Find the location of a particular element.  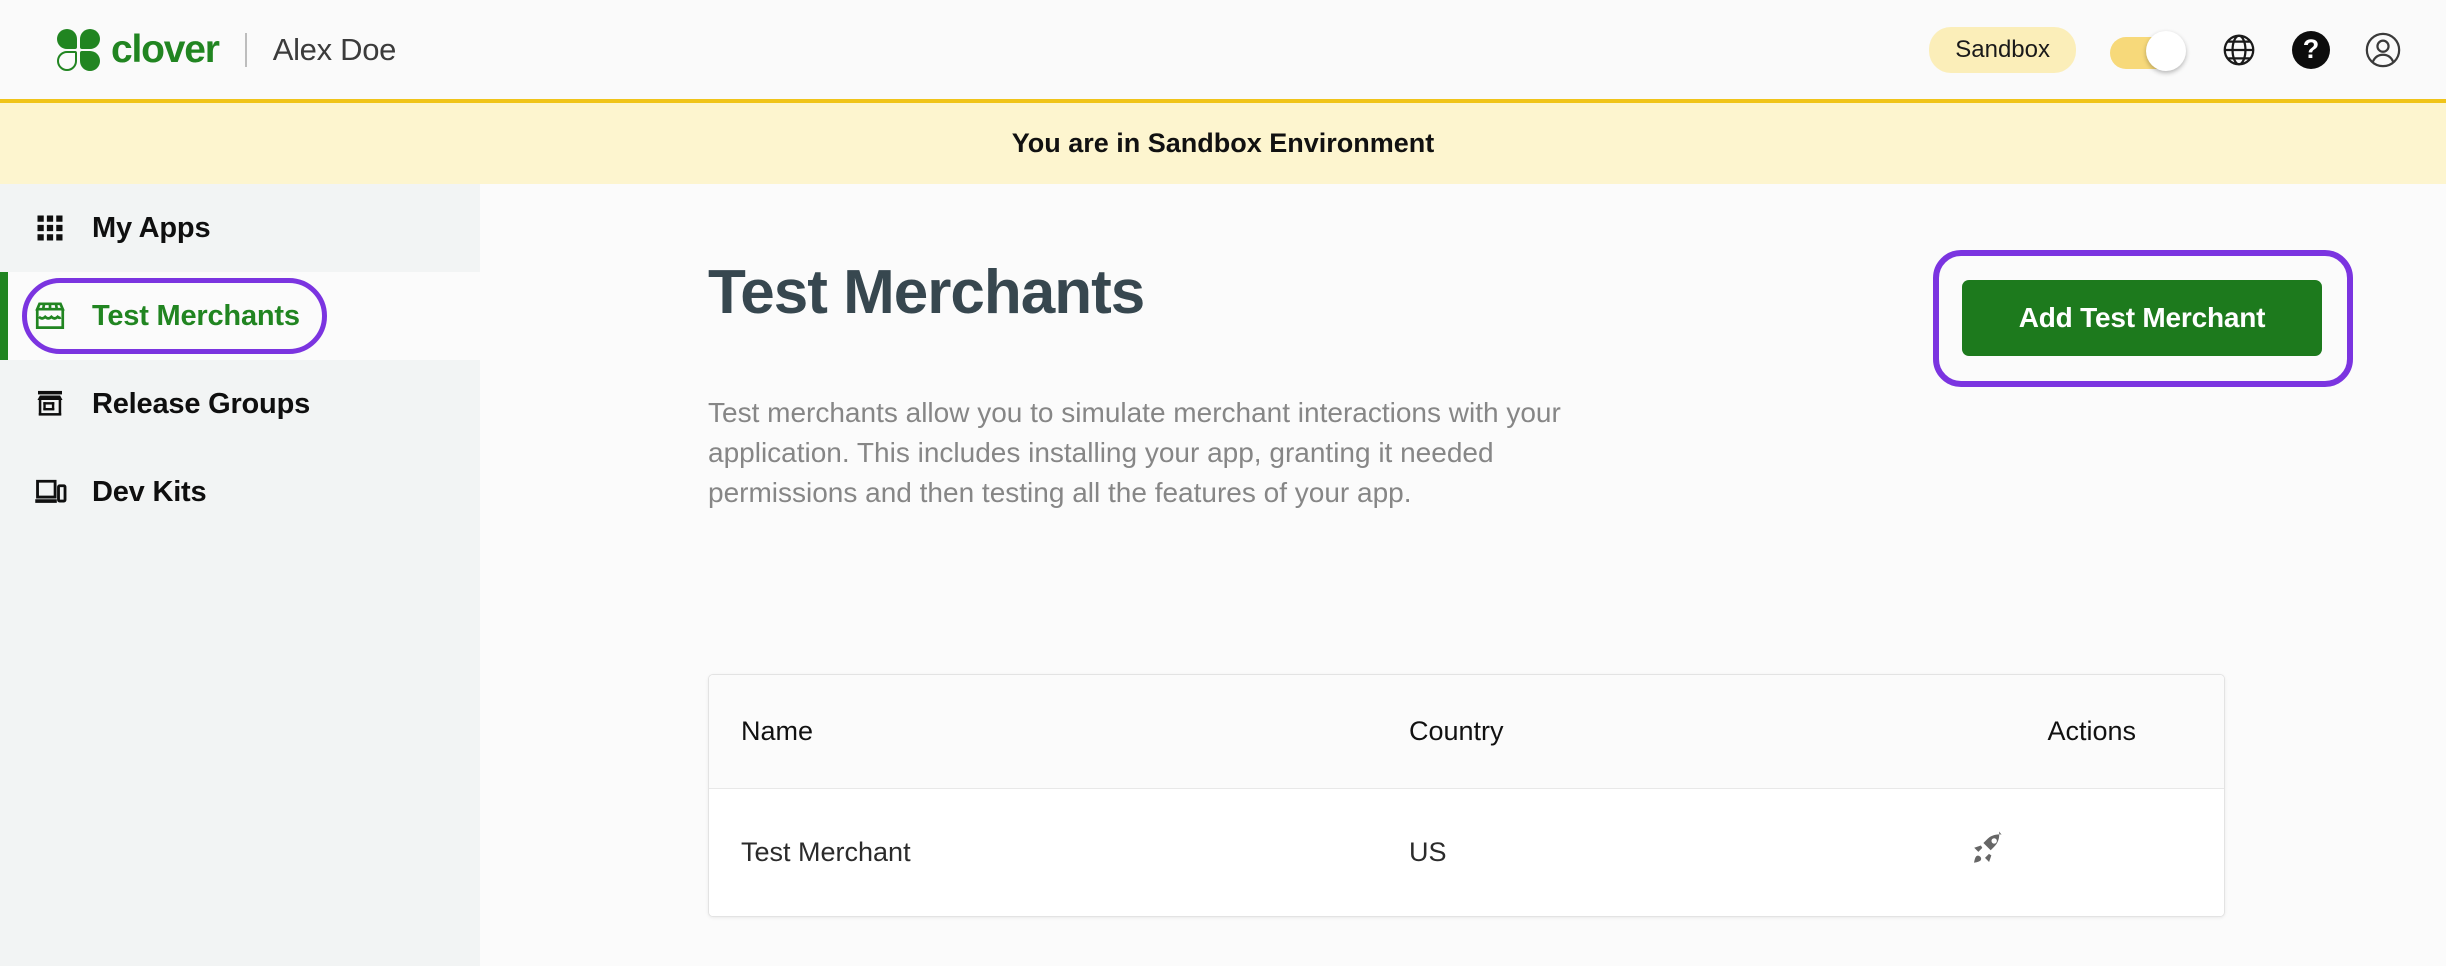

table-row: Test Merchant US is located at coordinates (1466, 852).